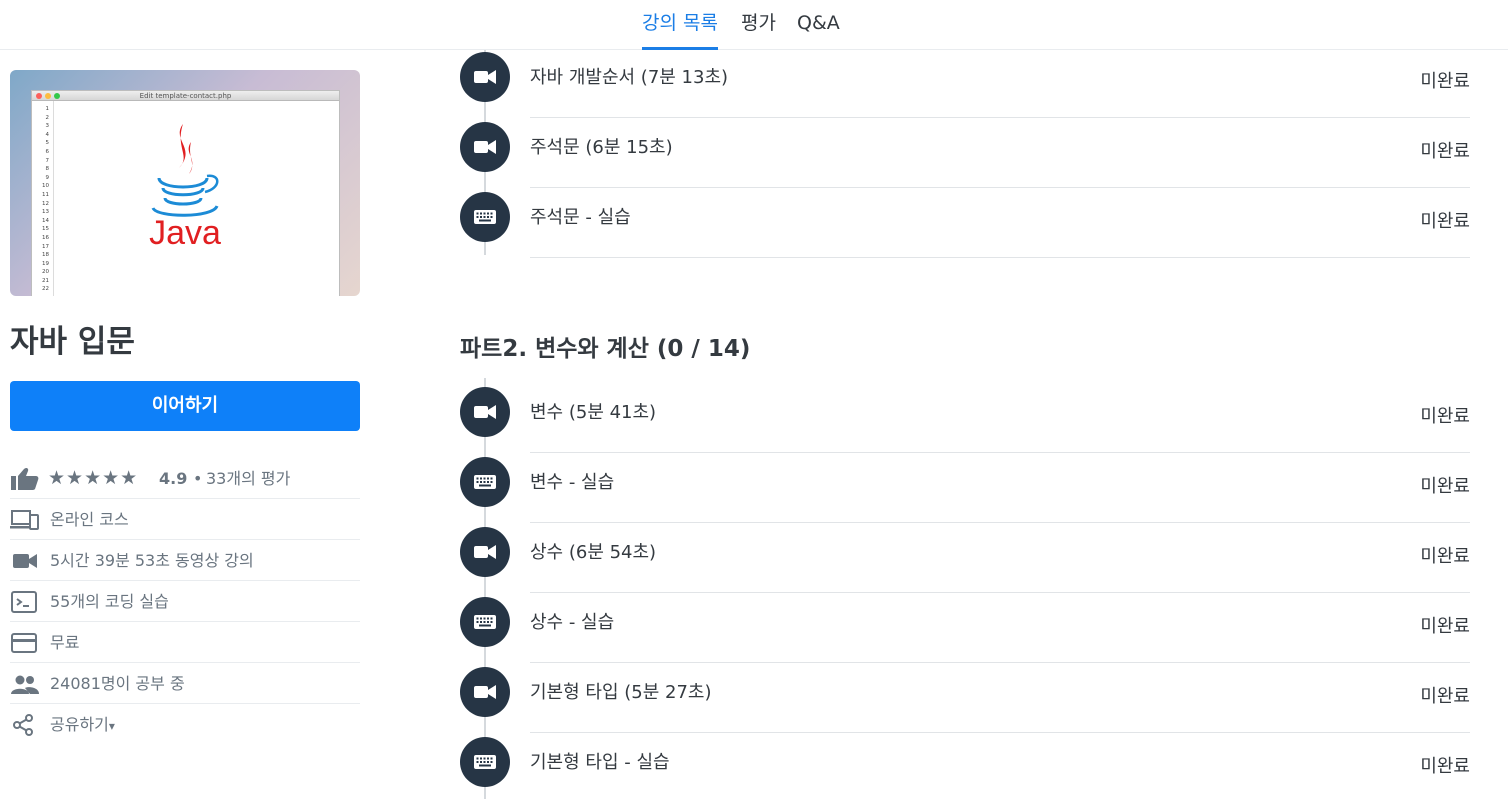  I want to click on lesson-title: 주석문 (6분 15초), so click(601, 147).